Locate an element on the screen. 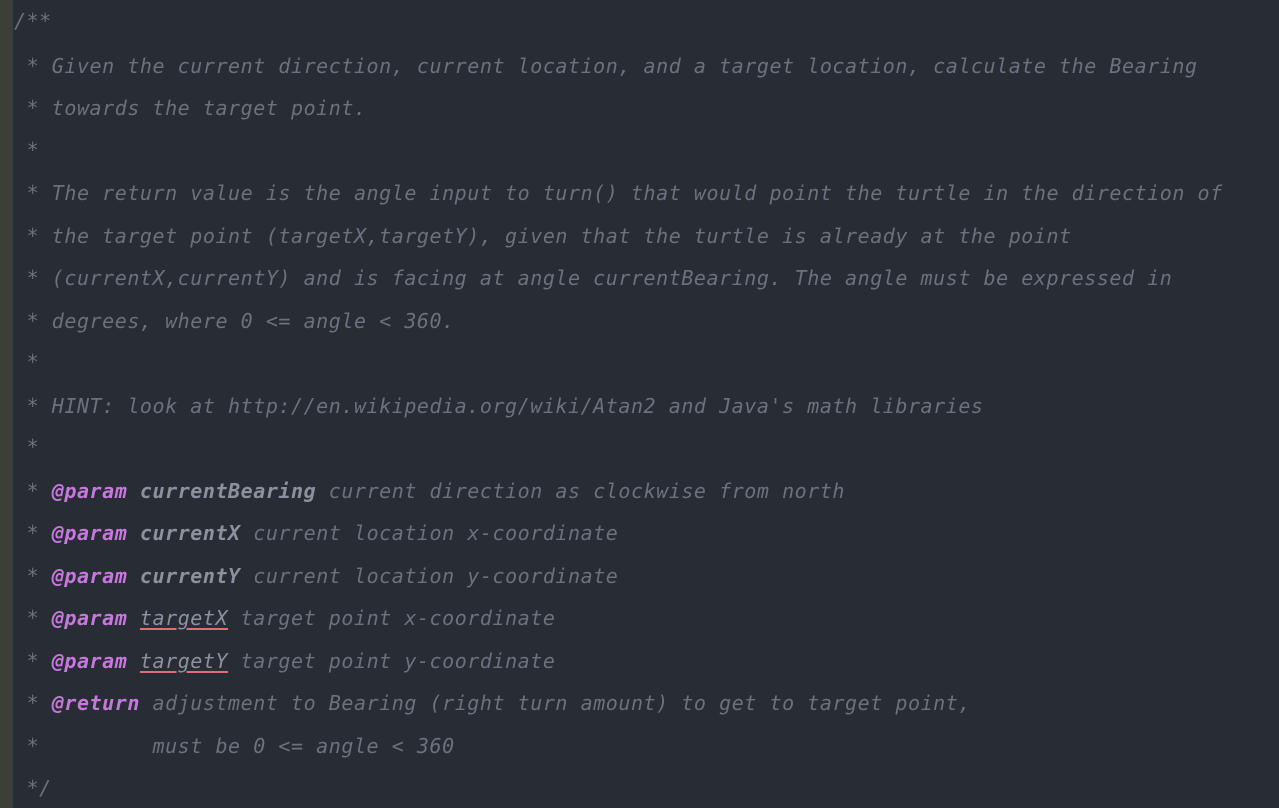 The height and width of the screenshot is (808, 1279). comment-line: * must be 0 <= angle < 360 is located at coordinates (234, 746).